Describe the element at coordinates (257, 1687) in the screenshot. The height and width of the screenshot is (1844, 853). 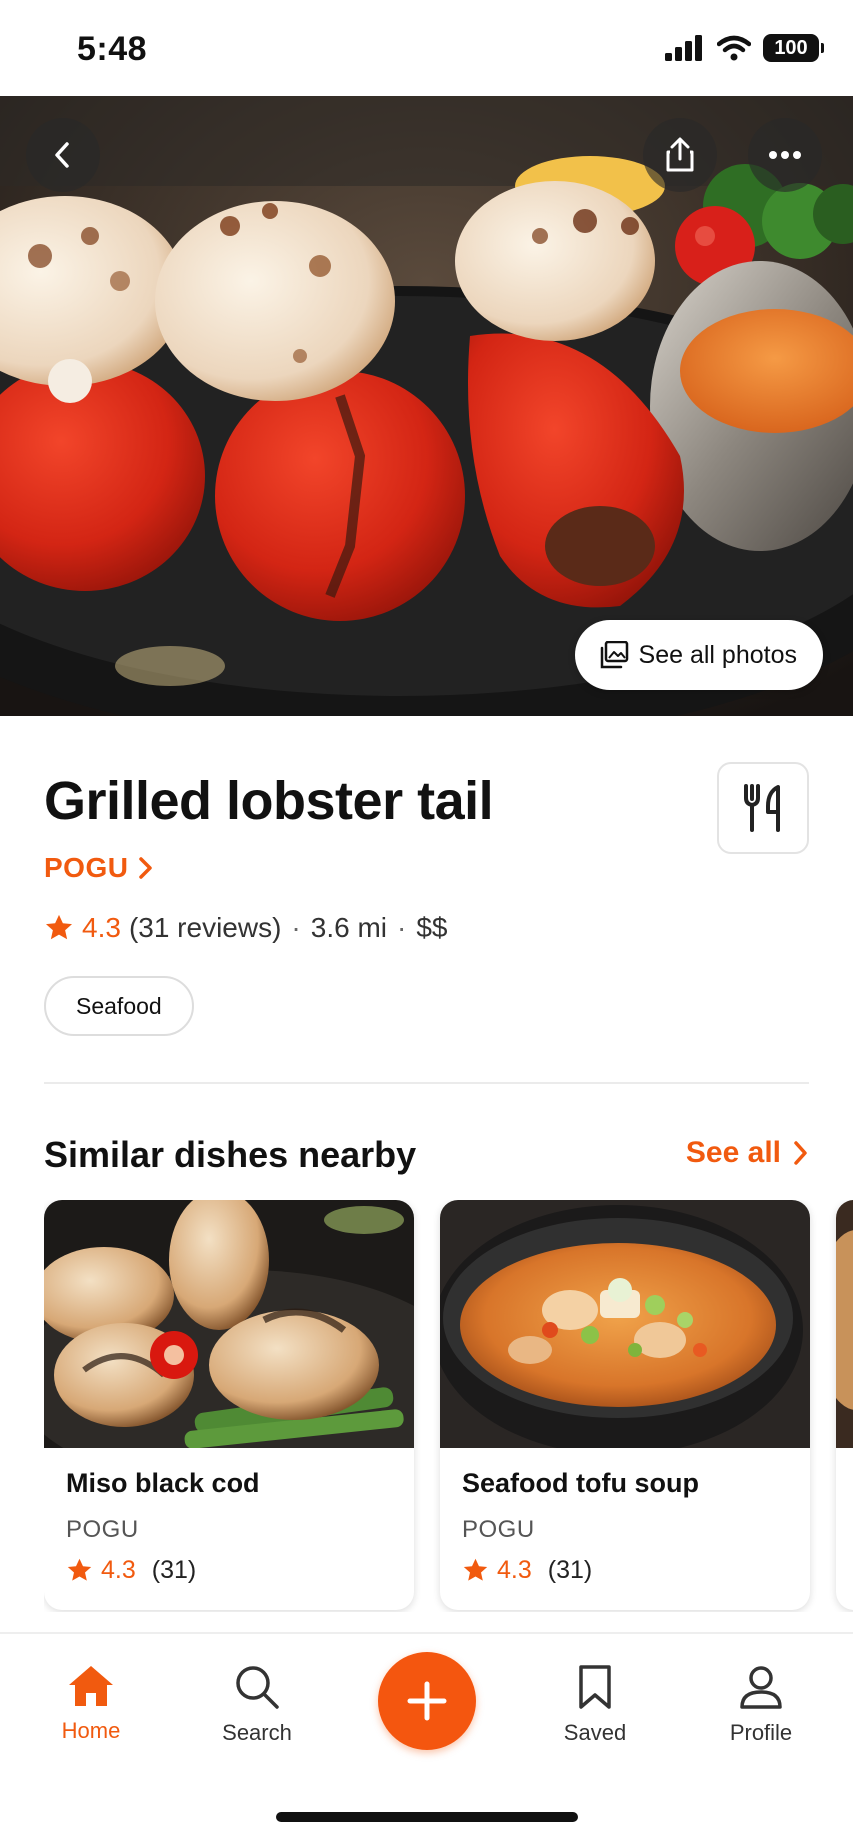
I see `search-icon` at that location.